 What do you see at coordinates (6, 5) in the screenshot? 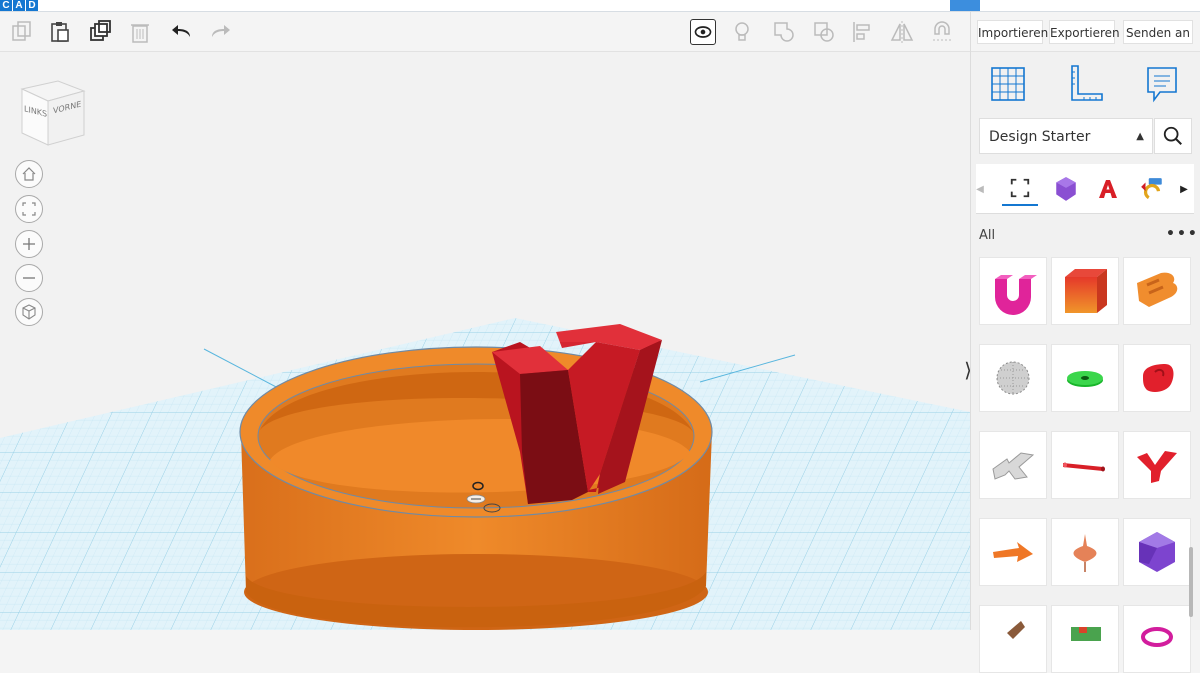
I see `logo-letter-c: C` at bounding box center [6, 5].